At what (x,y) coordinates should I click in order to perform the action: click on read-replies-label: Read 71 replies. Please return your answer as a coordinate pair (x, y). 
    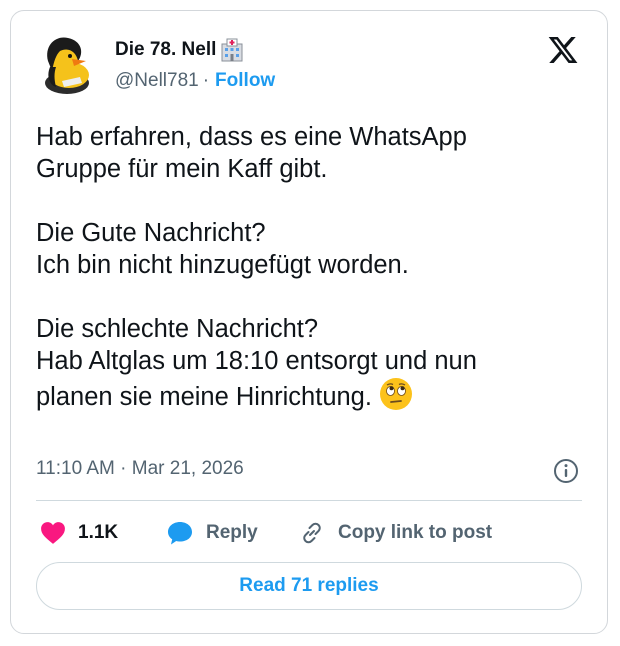
    Looking at the image, I should click on (309, 585).